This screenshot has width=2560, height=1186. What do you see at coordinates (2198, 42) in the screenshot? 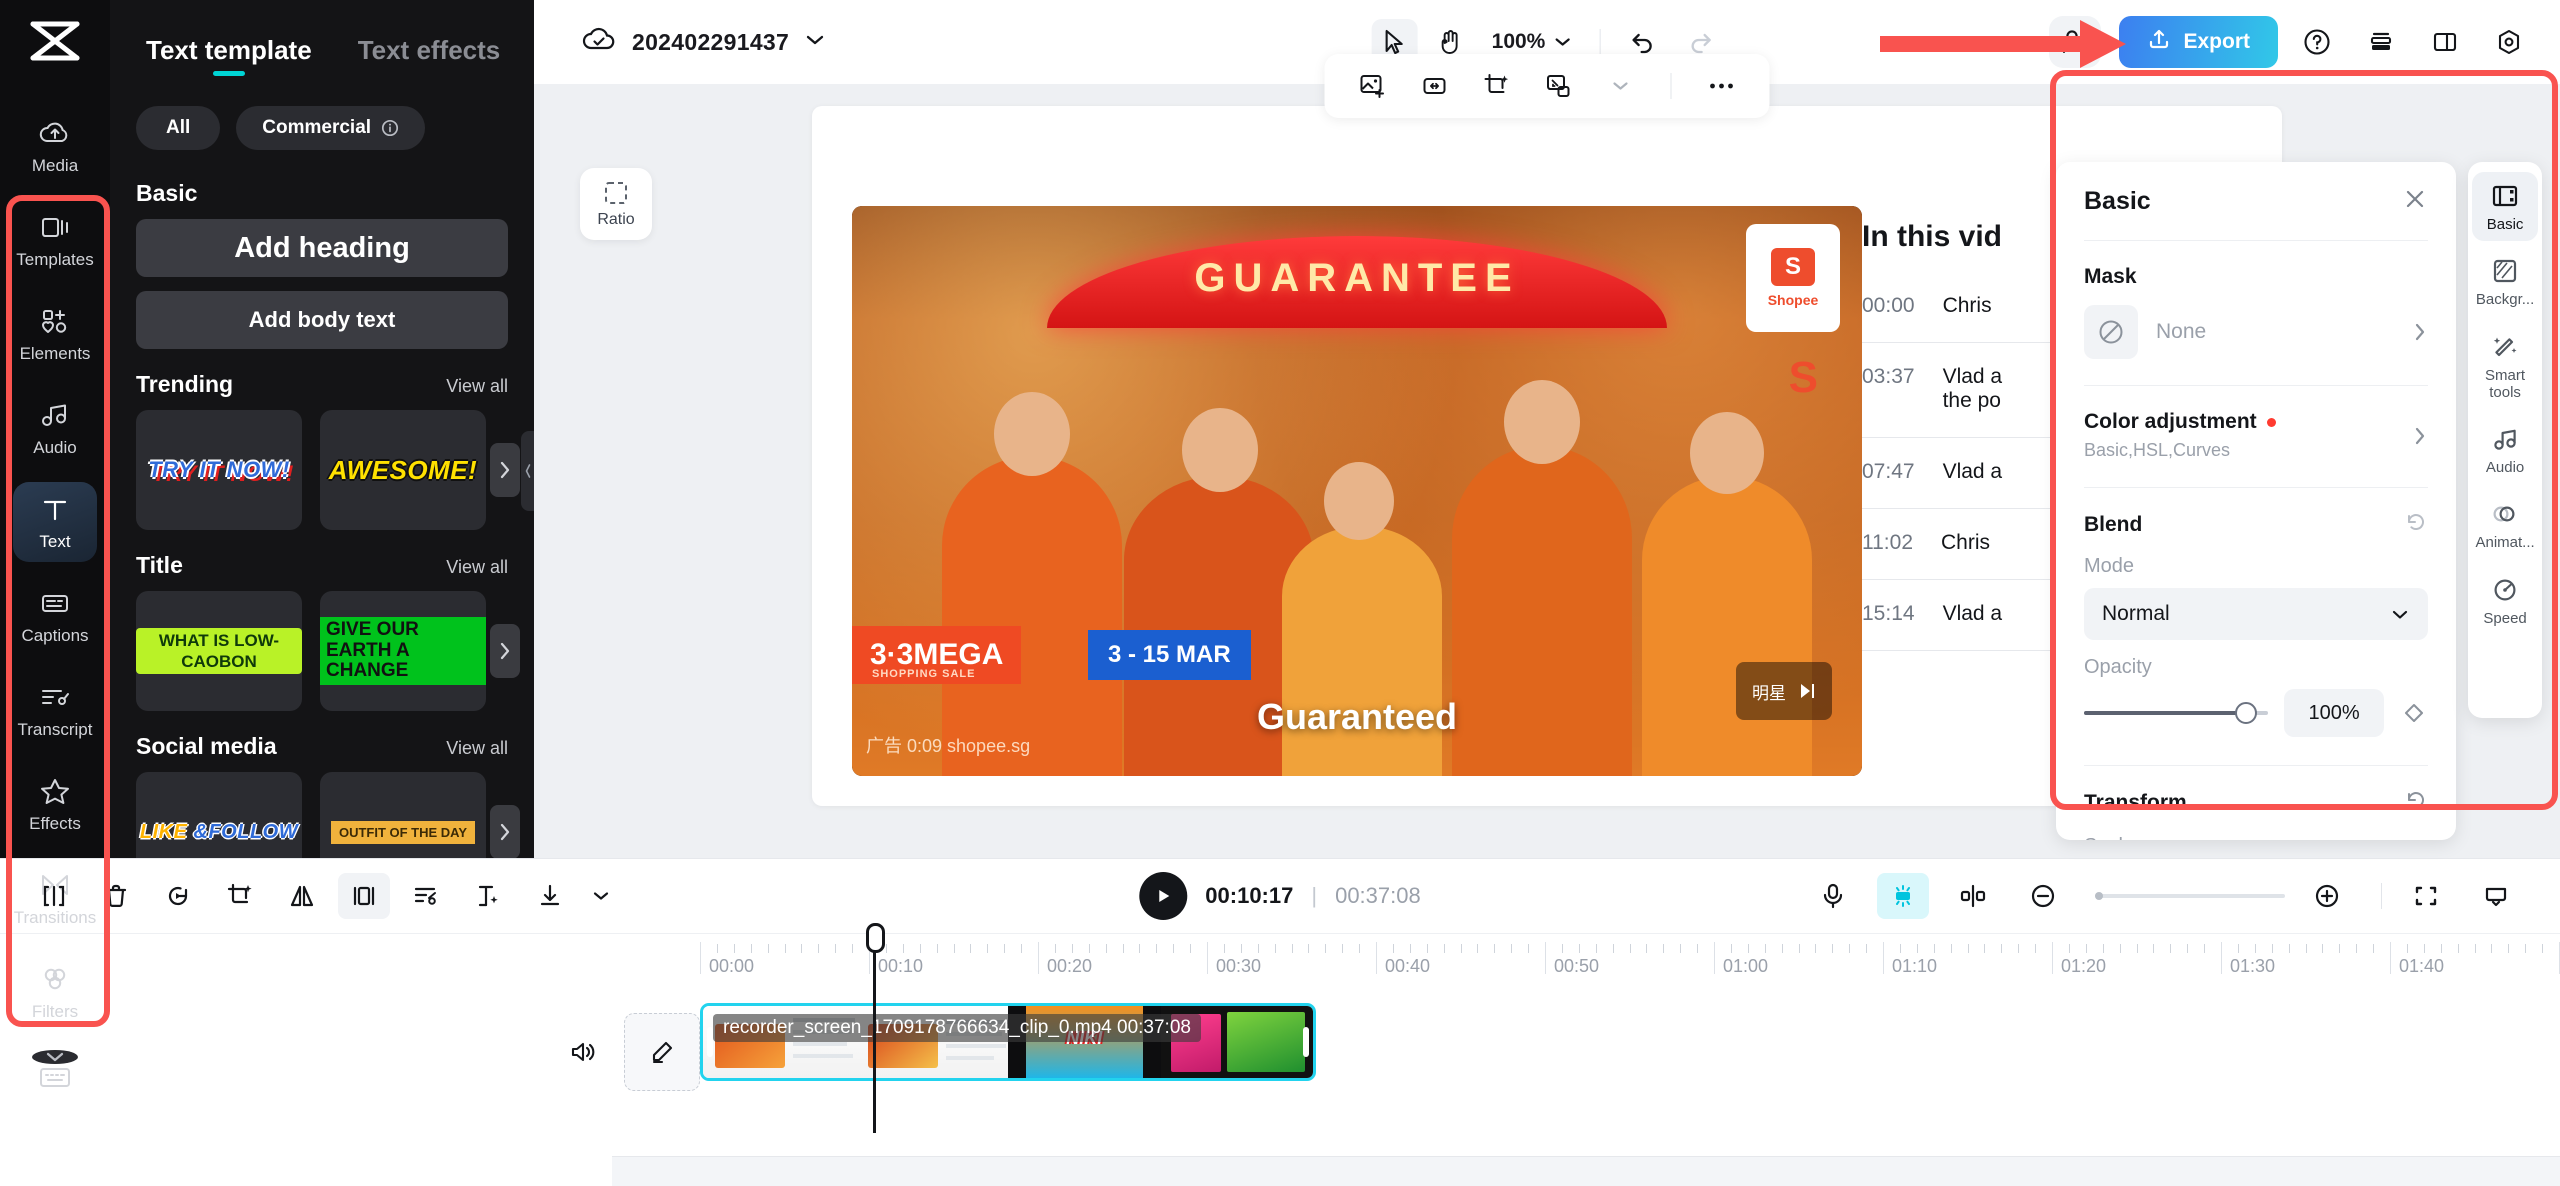
I see `export-button: Export` at bounding box center [2198, 42].